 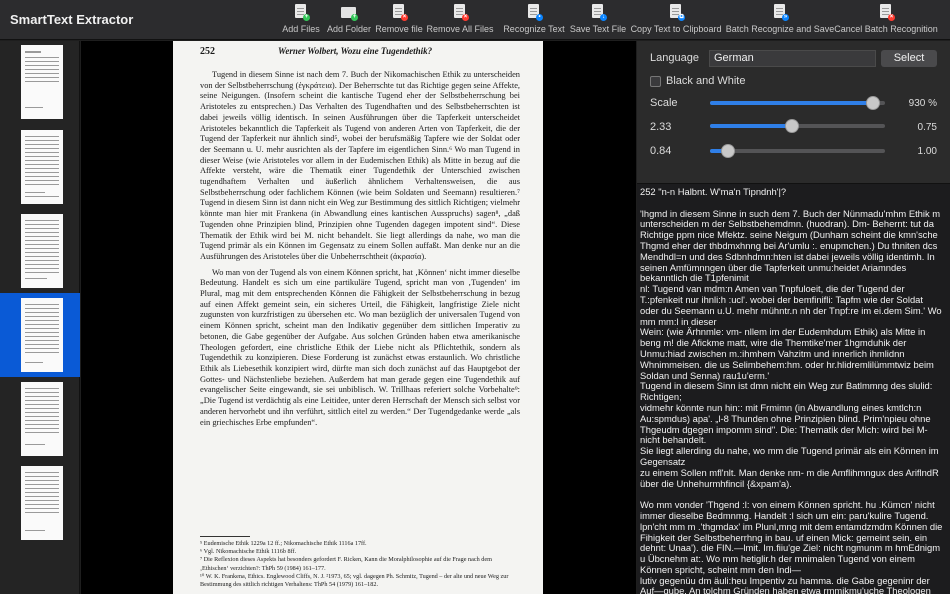 What do you see at coordinates (780, 12) in the screenshot?
I see `batch-recognize-icon: »` at bounding box center [780, 12].